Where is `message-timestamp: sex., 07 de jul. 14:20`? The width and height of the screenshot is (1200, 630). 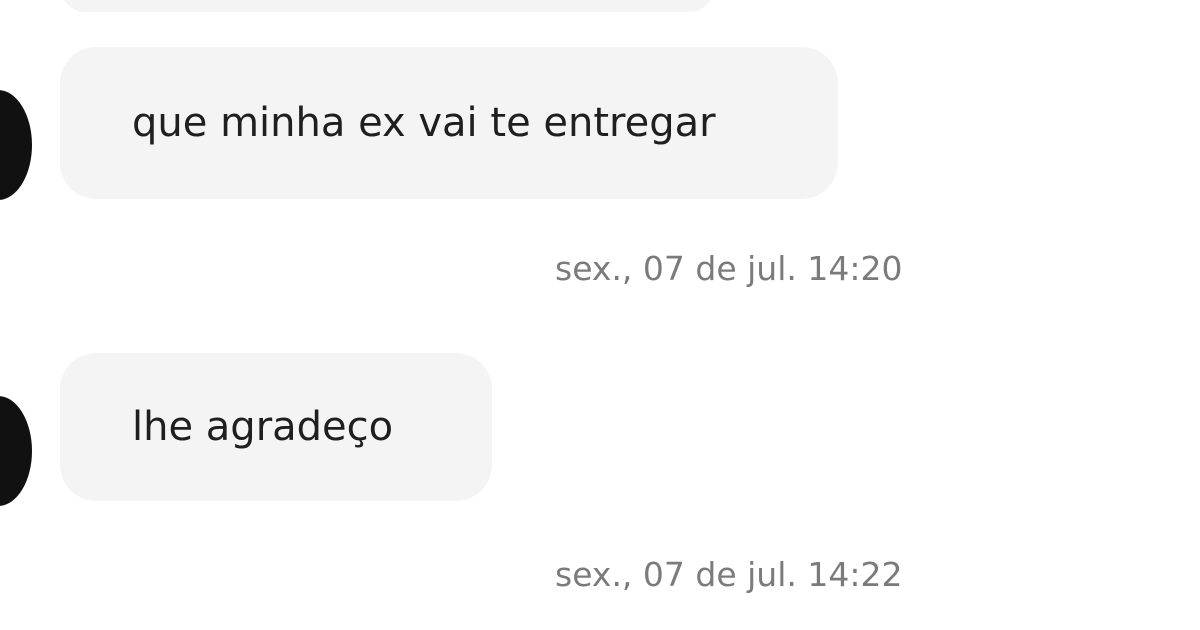
message-timestamp: sex., 07 de jul. 14:20 is located at coordinates (729, 268).